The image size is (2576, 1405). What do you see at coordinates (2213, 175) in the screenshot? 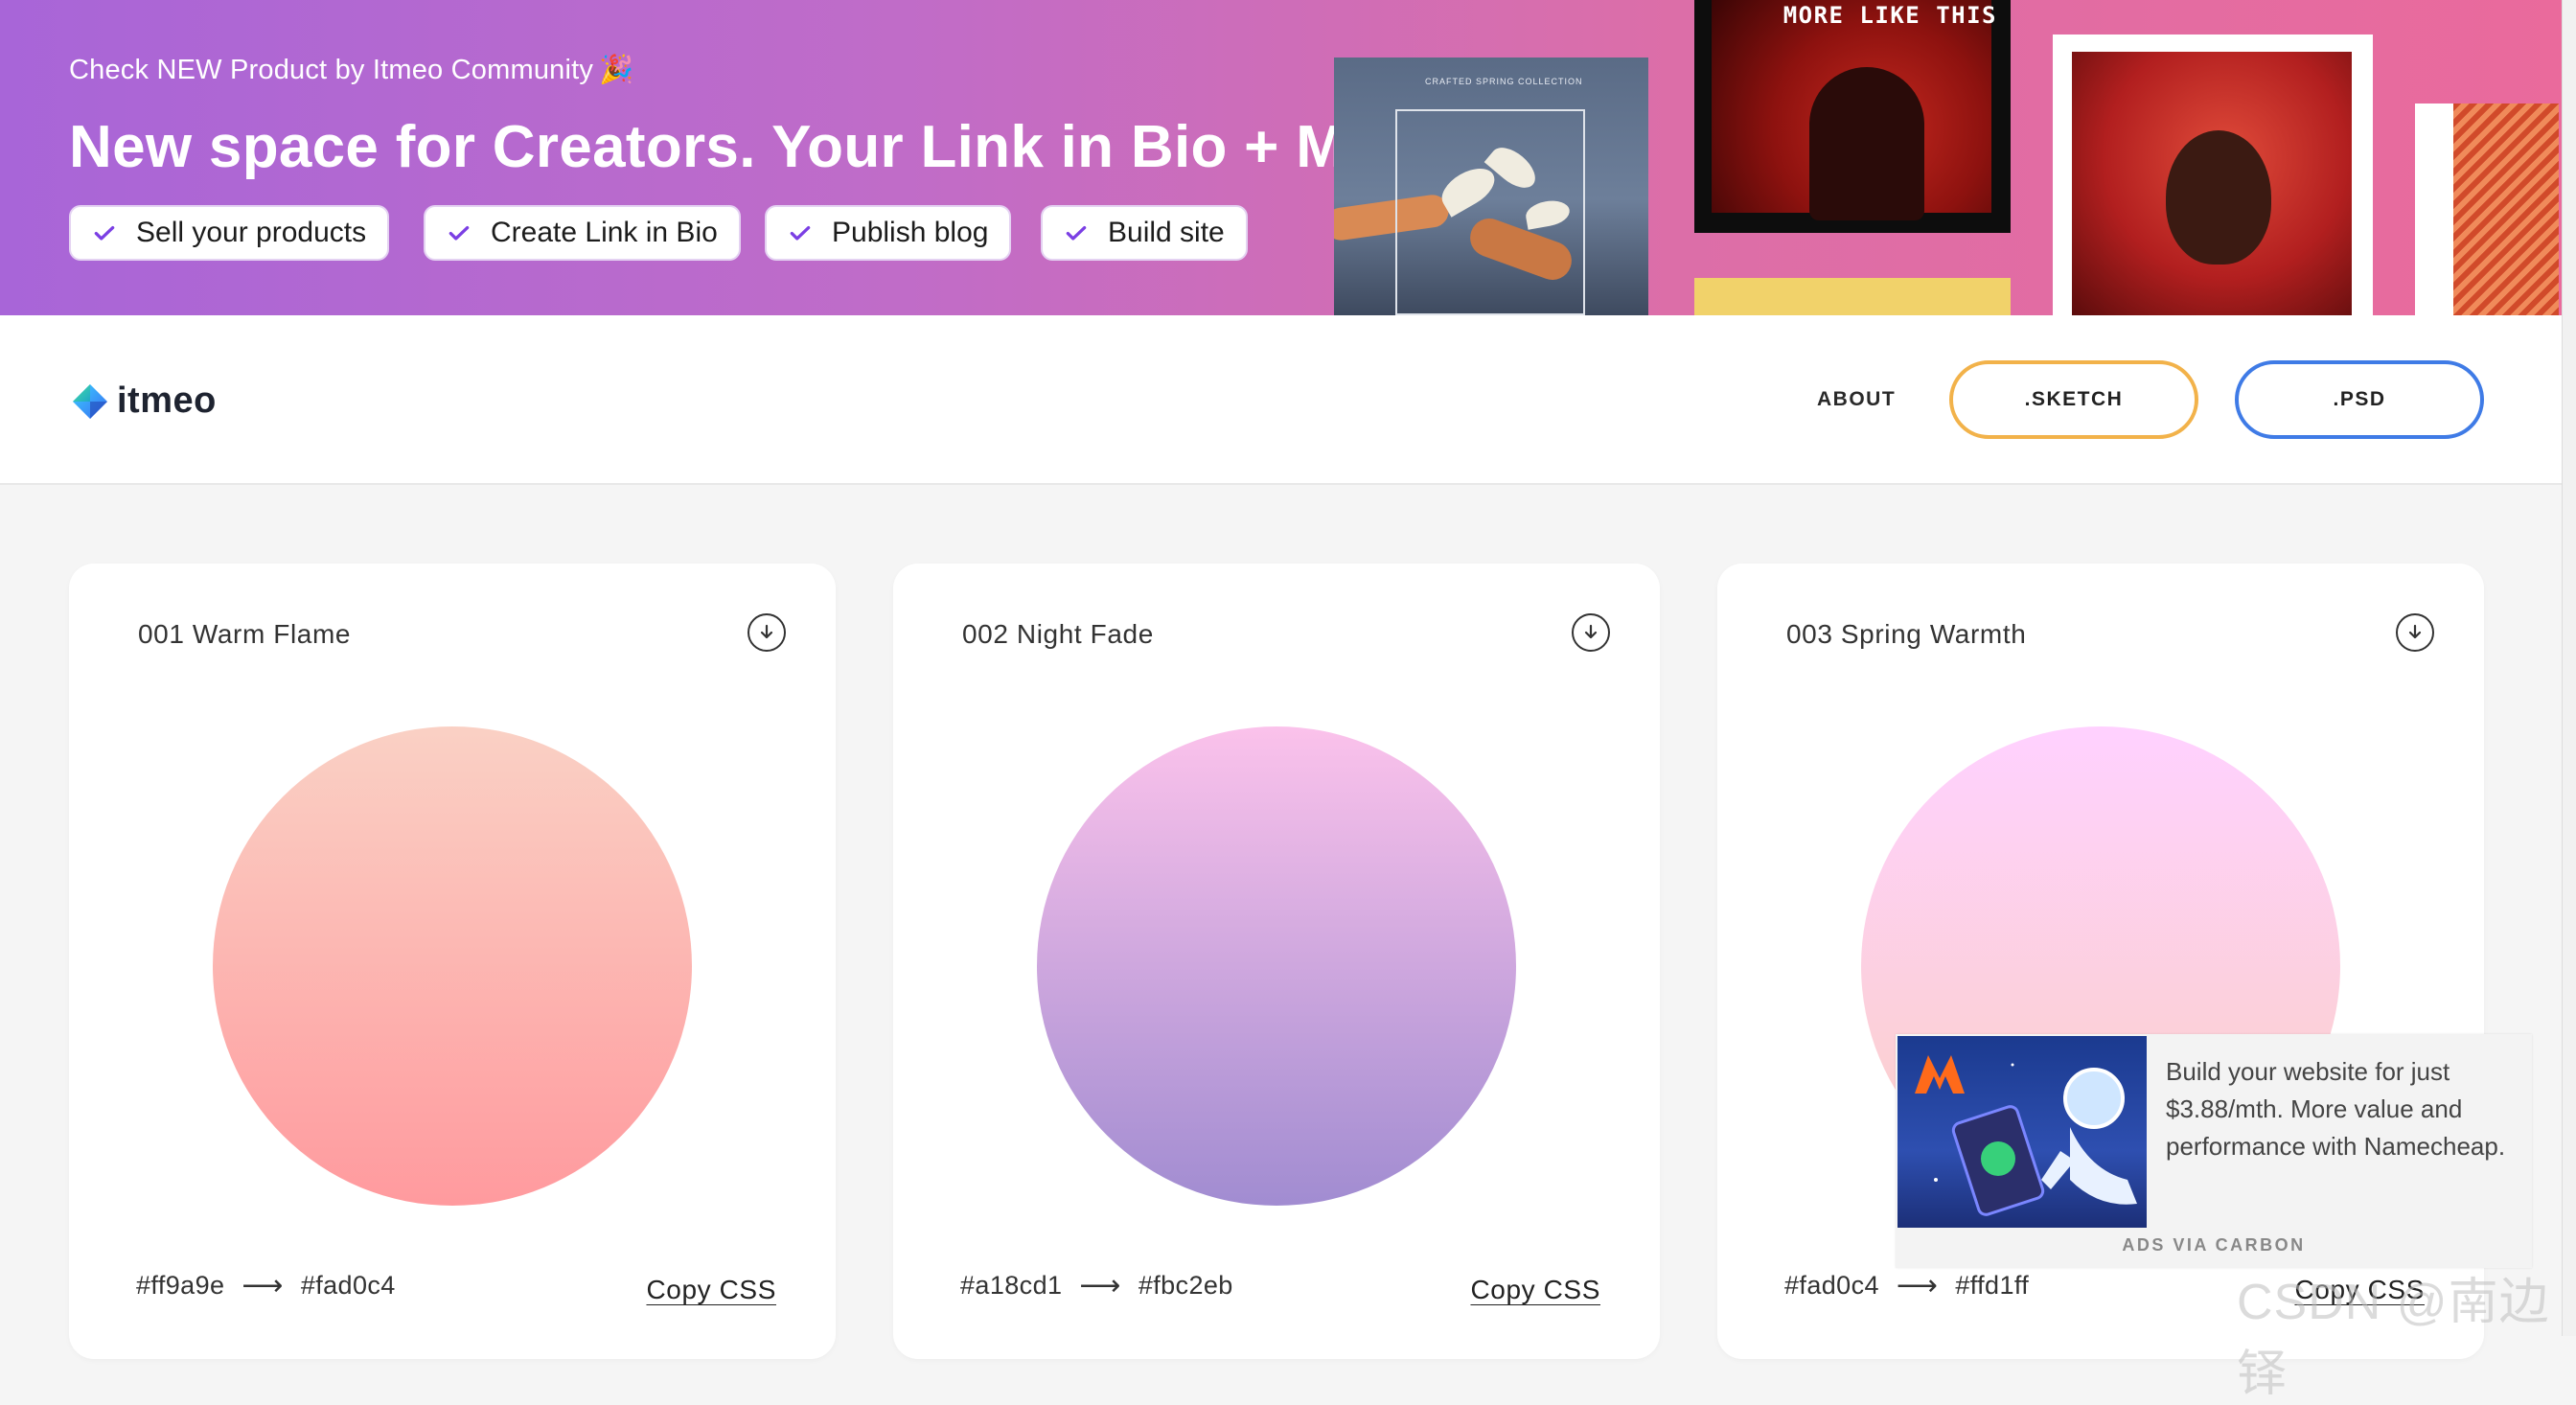
I see `banner-poster-portrait` at bounding box center [2213, 175].